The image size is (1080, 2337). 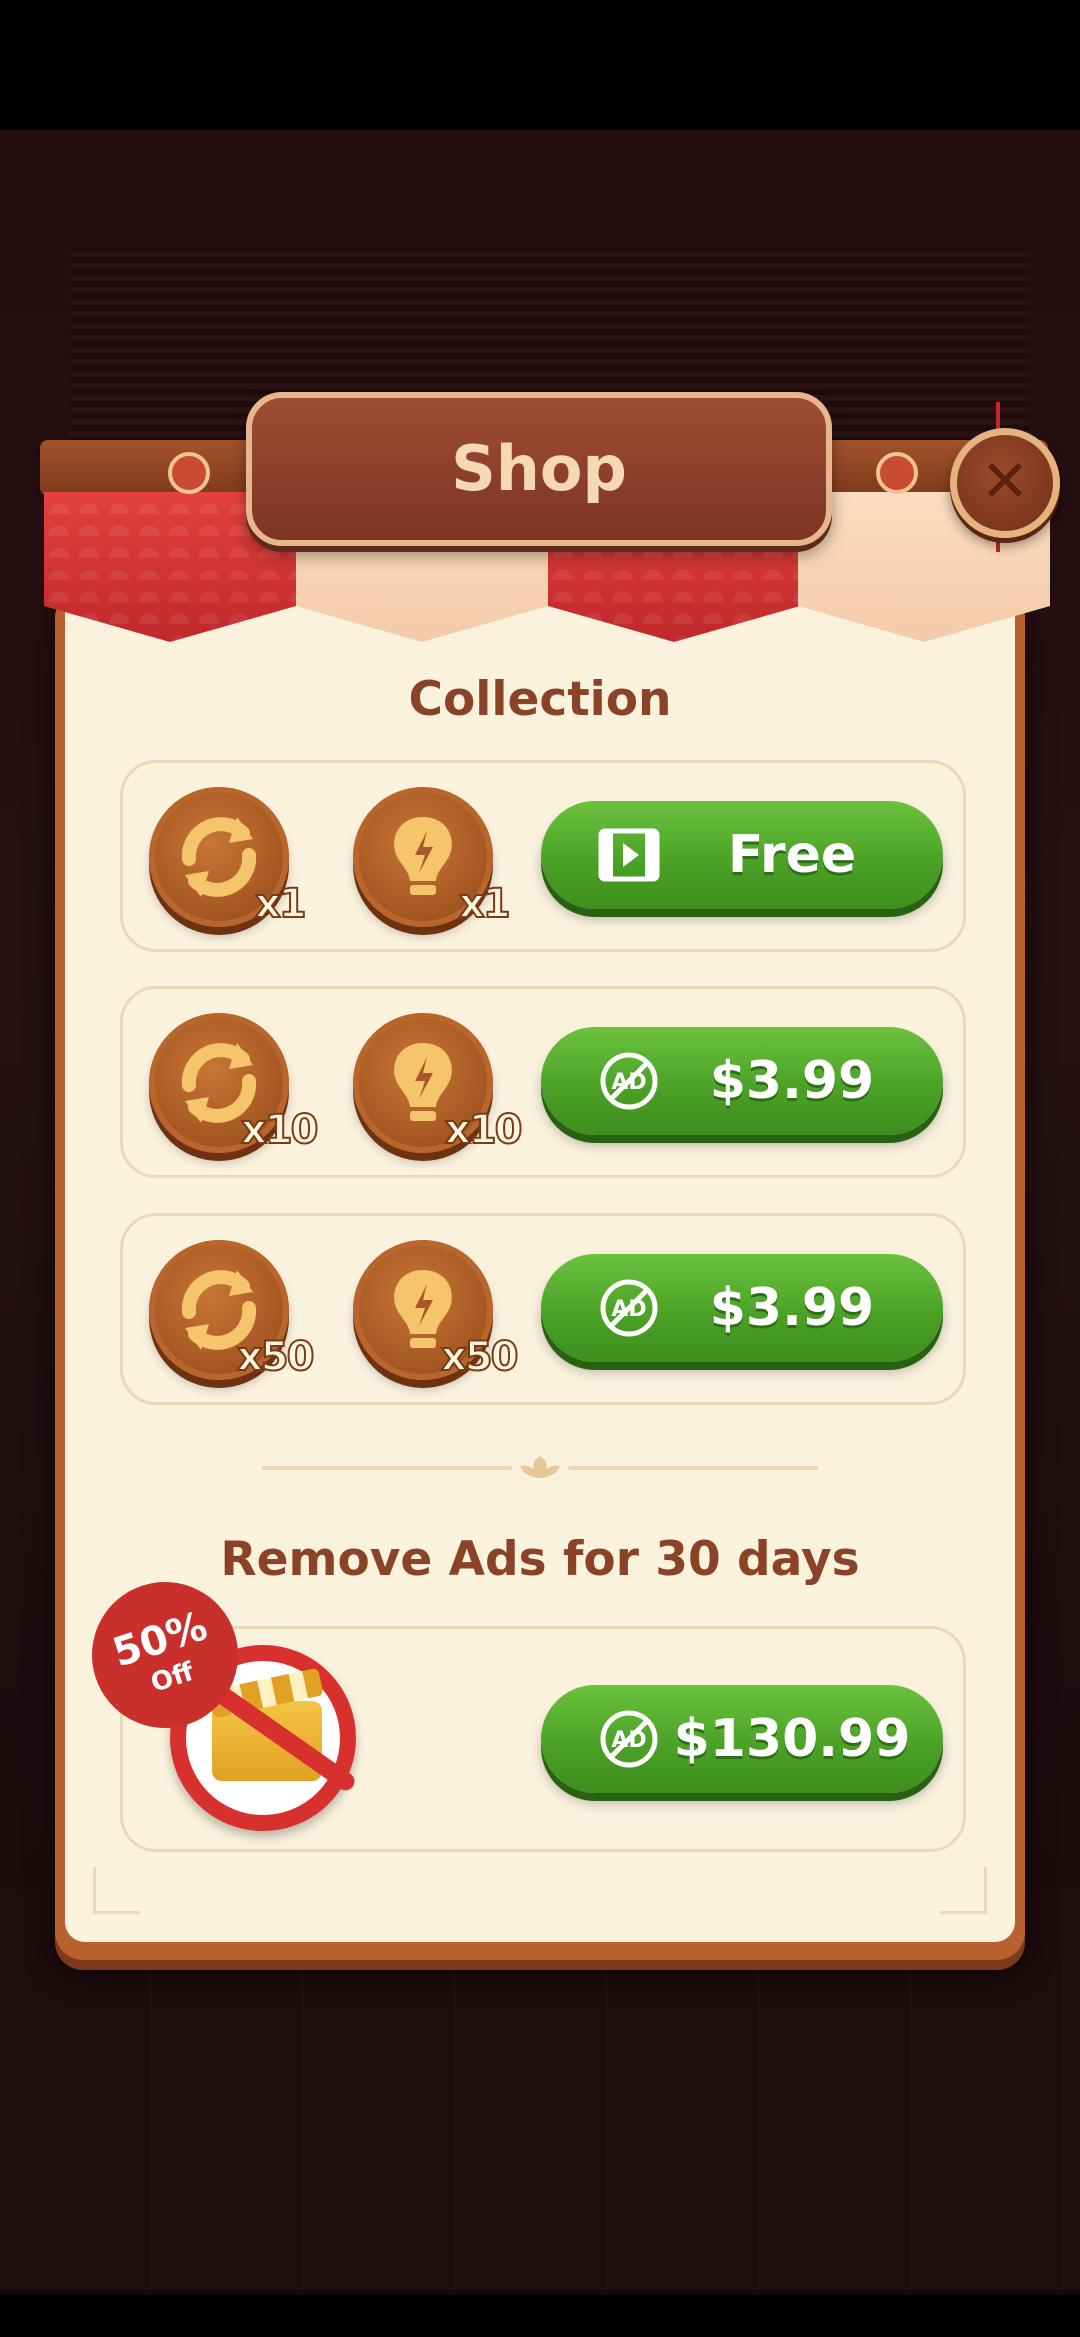 I want to click on rope-pin-right, so click(x=897, y=473).